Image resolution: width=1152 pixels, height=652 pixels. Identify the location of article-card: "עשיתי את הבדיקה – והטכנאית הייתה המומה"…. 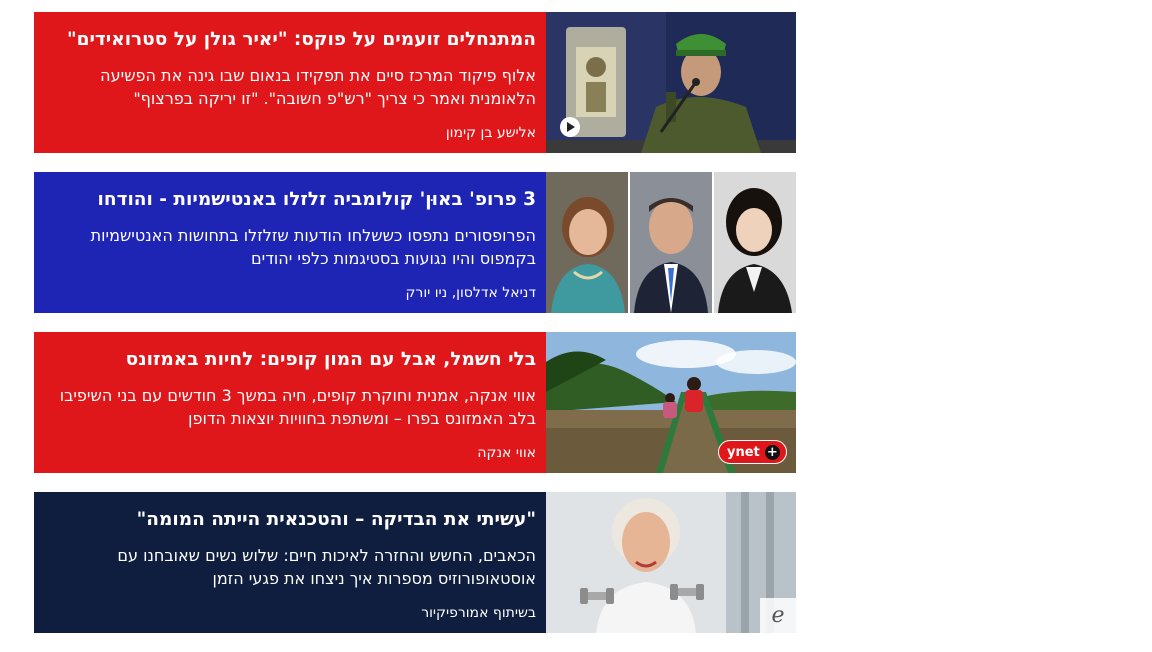
(415, 562).